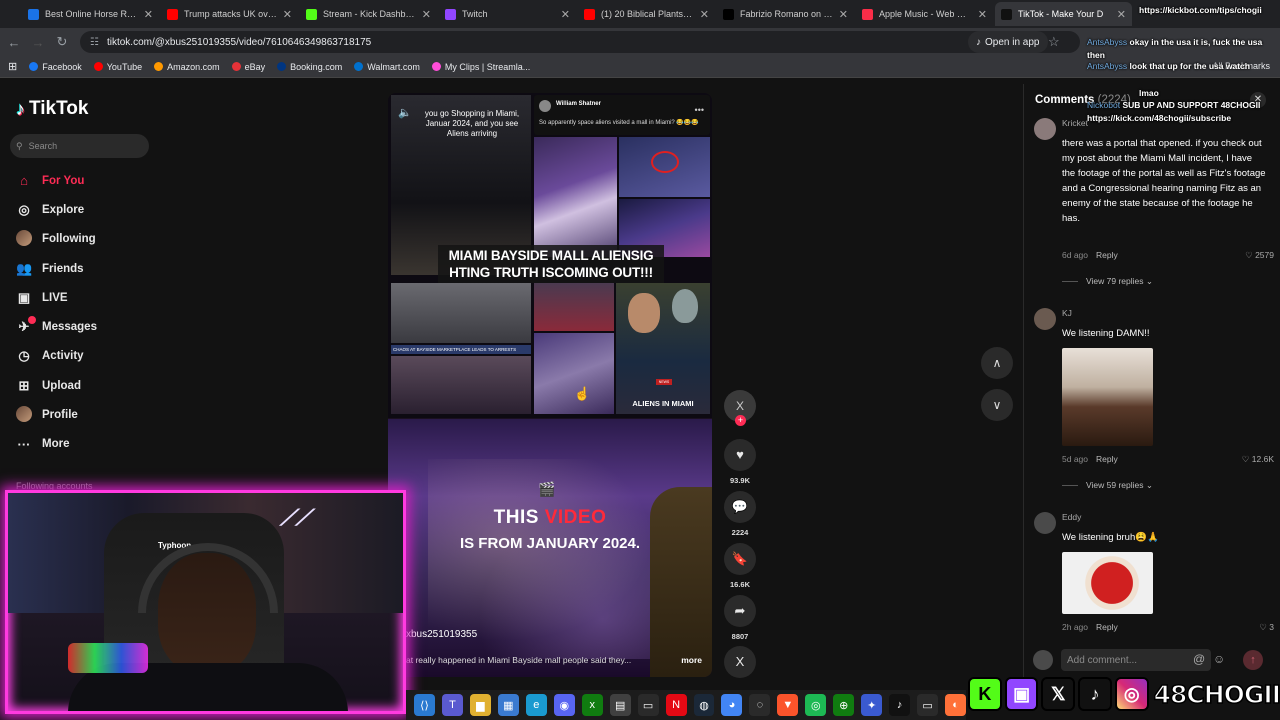  What do you see at coordinates (536, 705) in the screenshot?
I see `edge-icon: e` at bounding box center [536, 705].